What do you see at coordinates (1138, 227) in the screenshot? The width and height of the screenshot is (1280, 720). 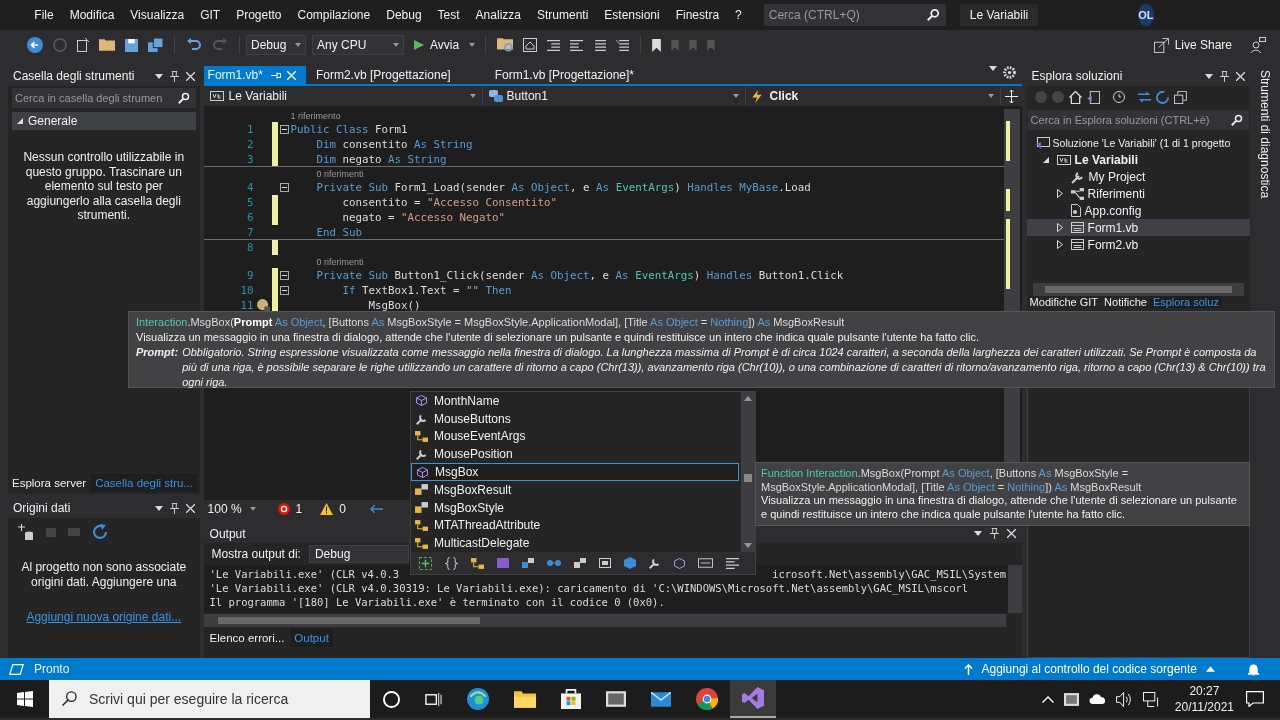 I see `tree-item: Form1.vb` at bounding box center [1138, 227].